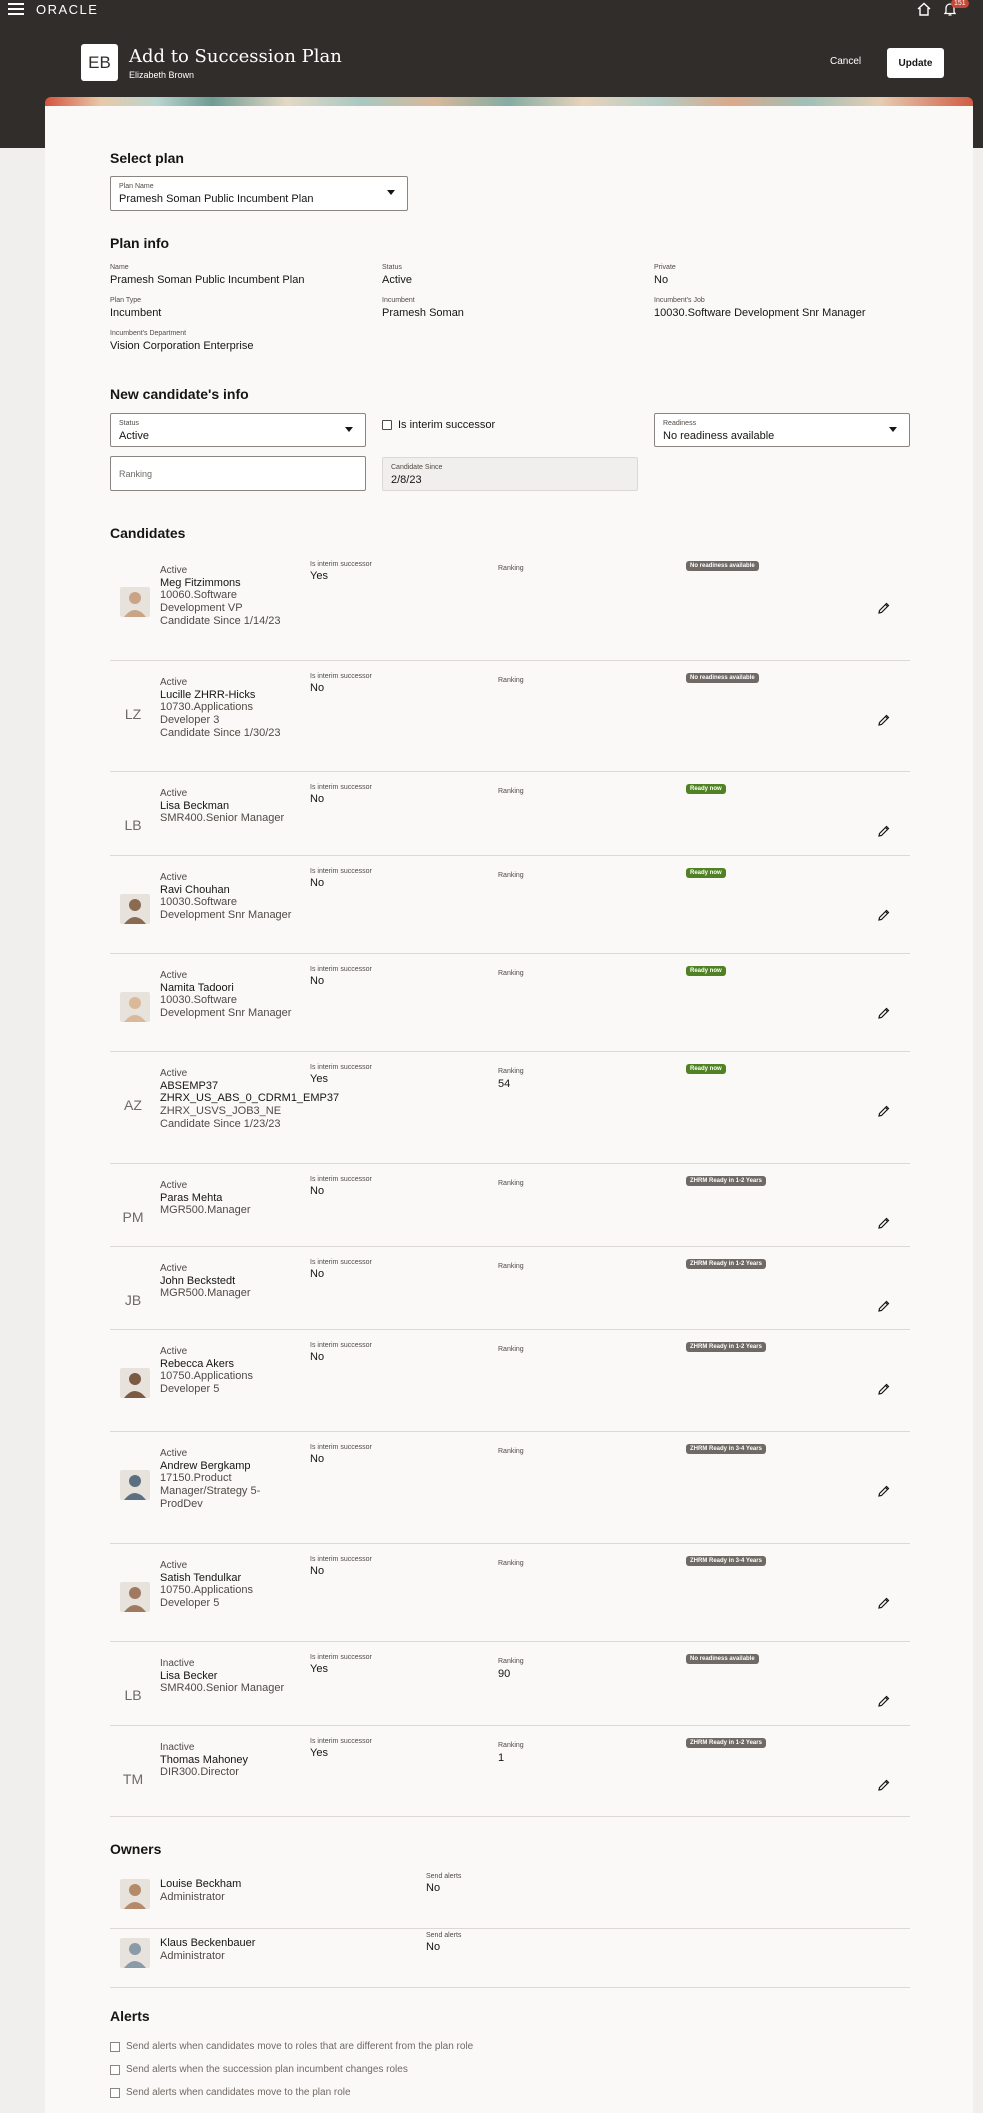  Describe the element at coordinates (501, 1758) in the screenshot. I see `ranking-value: 1` at that location.